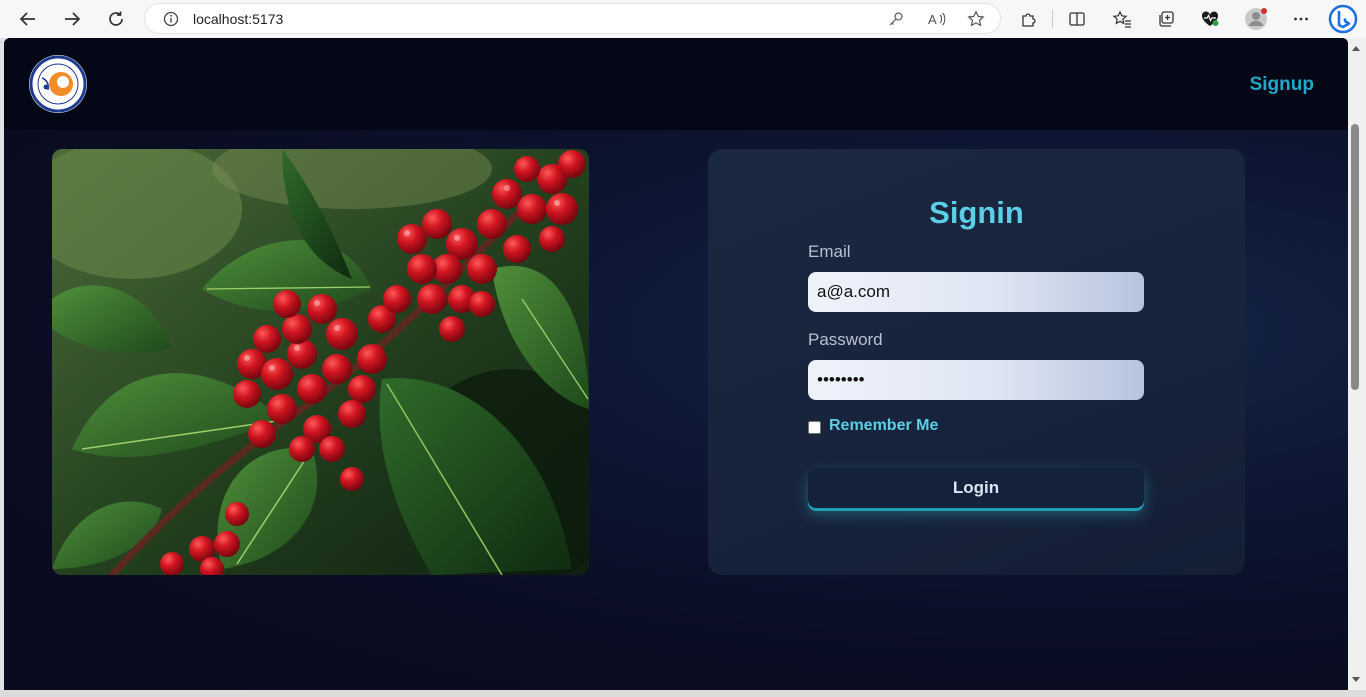  I want to click on remember-me-label: Remember Me, so click(883, 426).